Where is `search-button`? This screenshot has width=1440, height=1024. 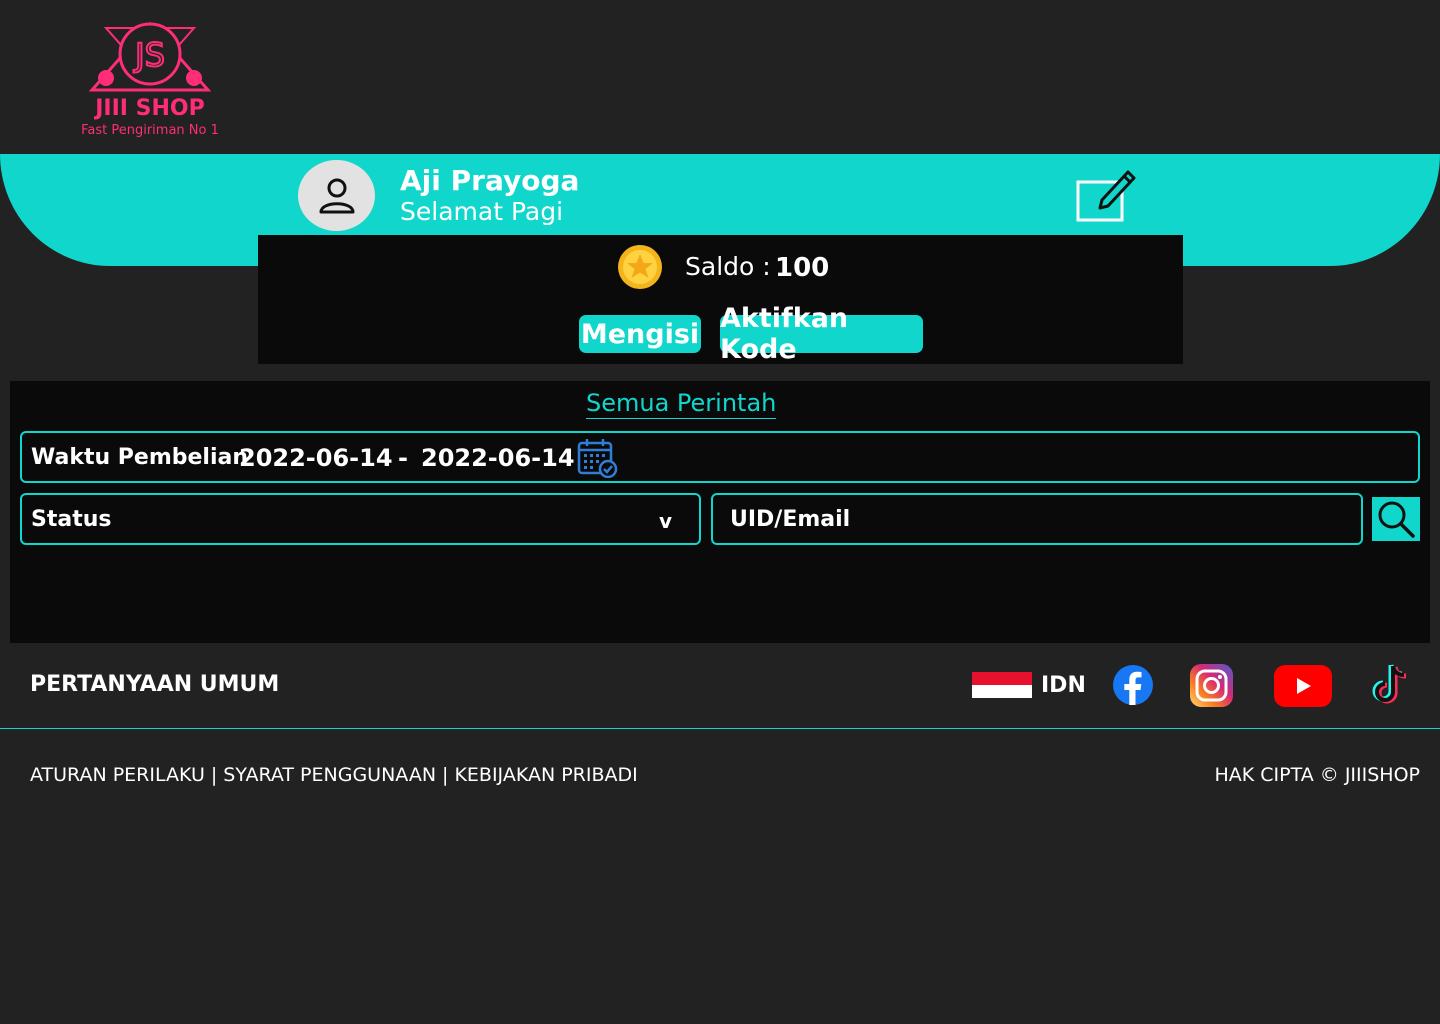 search-button is located at coordinates (1396, 519).